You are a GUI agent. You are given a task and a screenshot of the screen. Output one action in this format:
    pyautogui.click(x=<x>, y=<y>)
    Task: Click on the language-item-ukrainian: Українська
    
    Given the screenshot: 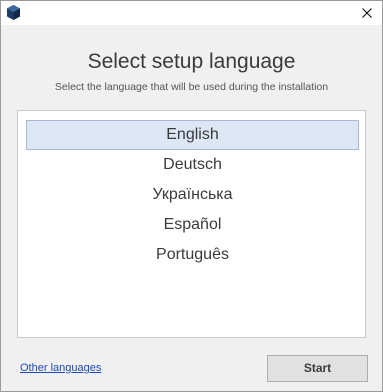 What is the action you would take?
    pyautogui.click(x=192, y=195)
    